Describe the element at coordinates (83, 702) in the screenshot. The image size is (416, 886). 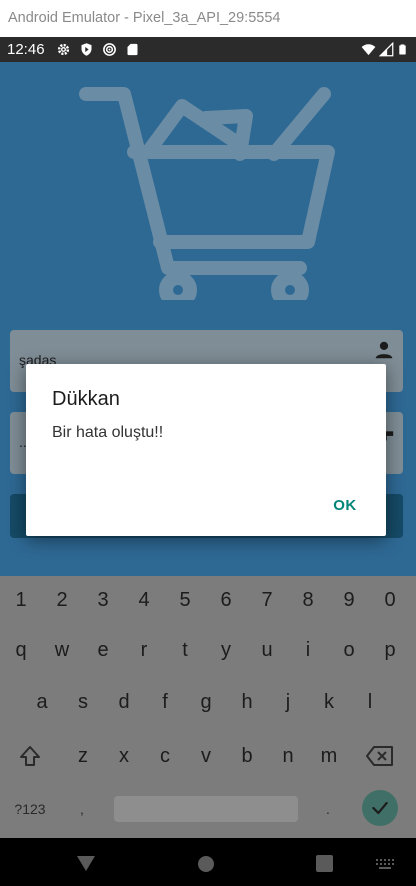
I see `key-s: s` at that location.